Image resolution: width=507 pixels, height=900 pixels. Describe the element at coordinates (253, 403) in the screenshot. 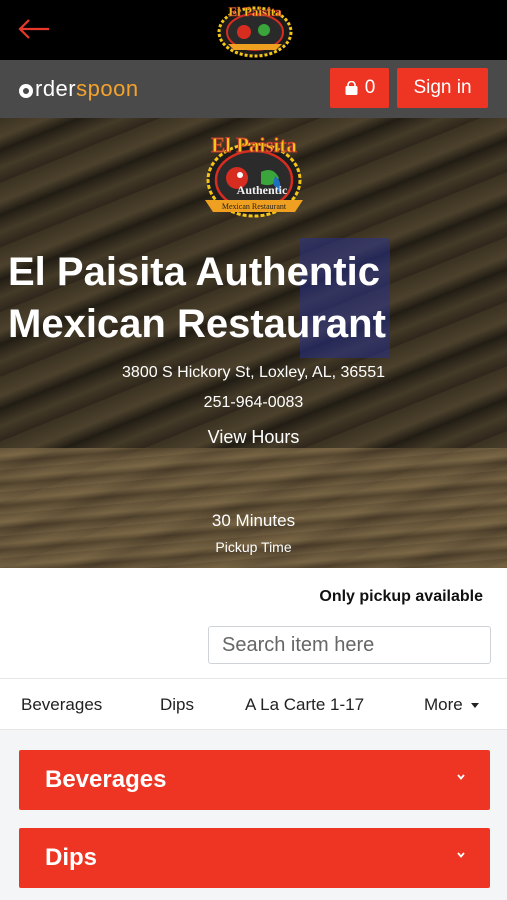

I see `restaurant-phone: 251-964-0083` at that location.